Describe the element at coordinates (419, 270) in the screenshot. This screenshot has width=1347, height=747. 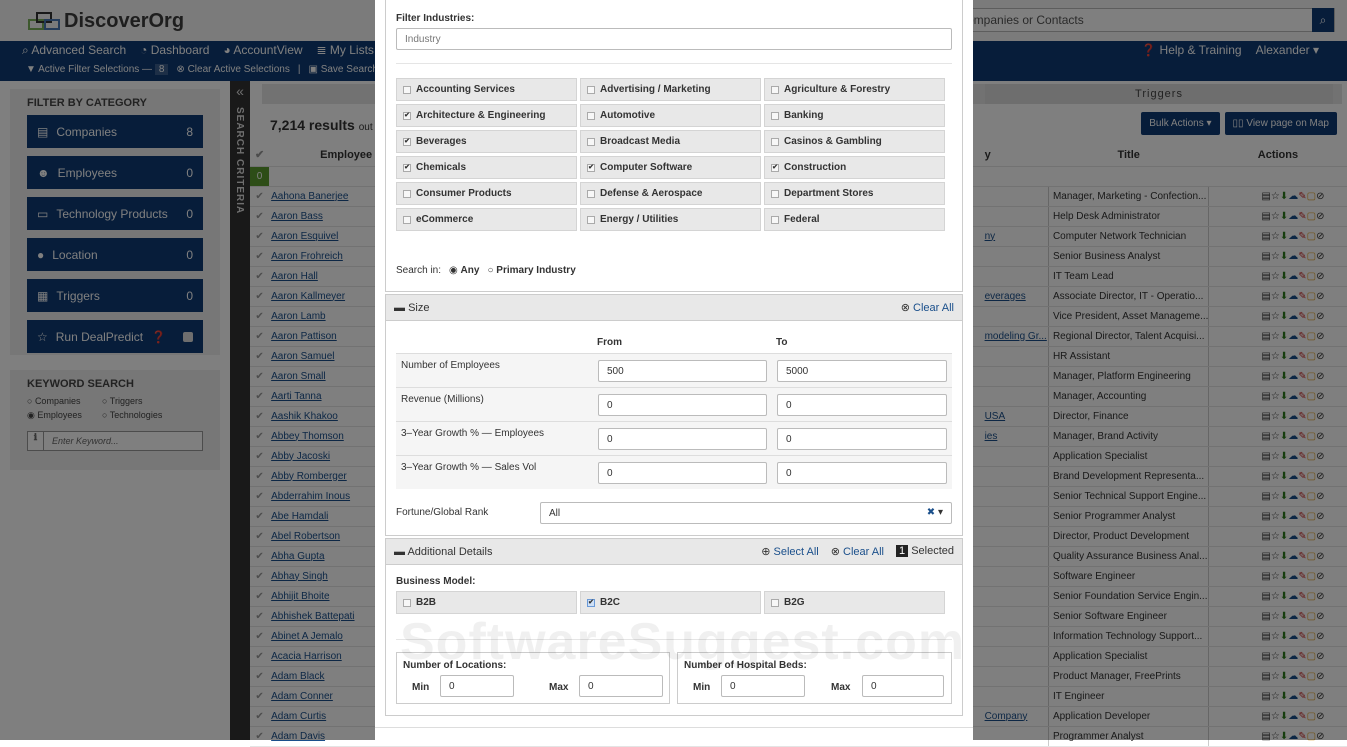
I see `search-in-label: Search in:` at that location.